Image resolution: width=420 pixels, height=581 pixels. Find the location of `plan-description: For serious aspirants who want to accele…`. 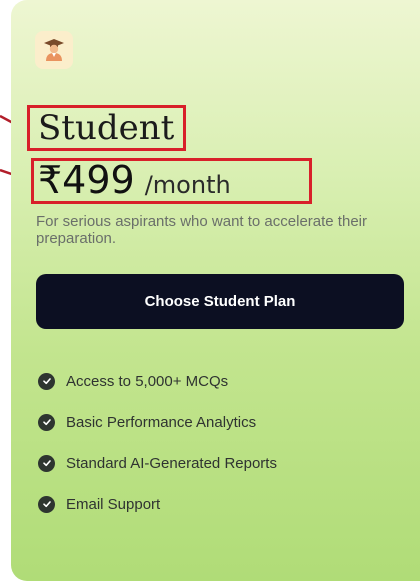

plan-description: For serious aspirants who want to accele… is located at coordinates (201, 230).